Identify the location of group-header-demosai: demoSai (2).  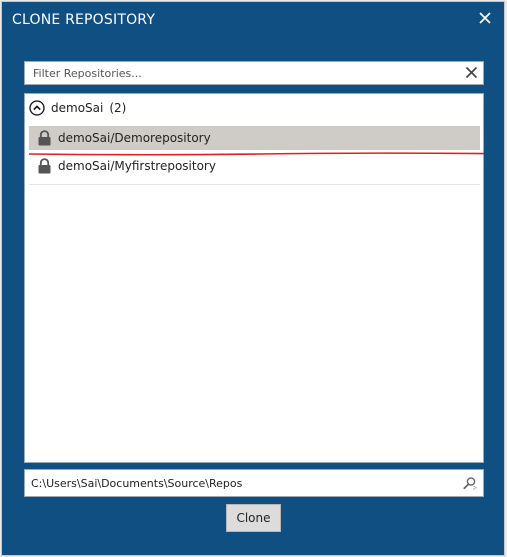
(77, 108).